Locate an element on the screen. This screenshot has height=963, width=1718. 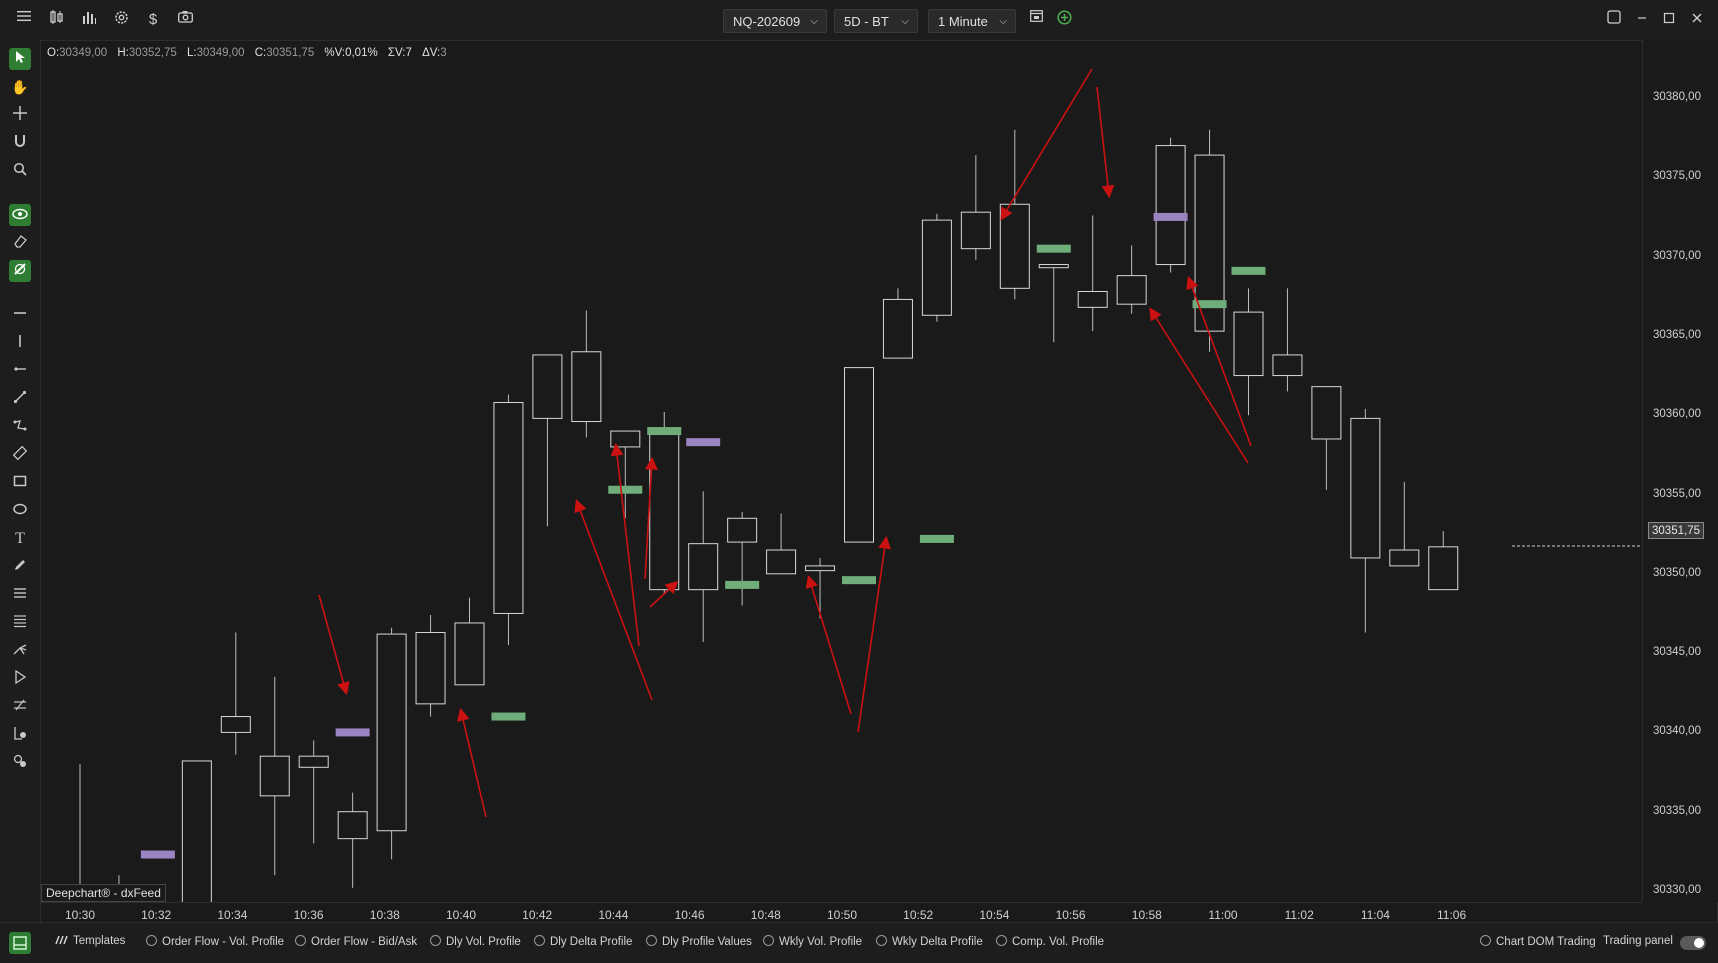
chart-dom-option: Chart DOM Trading is located at coordinates (1538, 941).